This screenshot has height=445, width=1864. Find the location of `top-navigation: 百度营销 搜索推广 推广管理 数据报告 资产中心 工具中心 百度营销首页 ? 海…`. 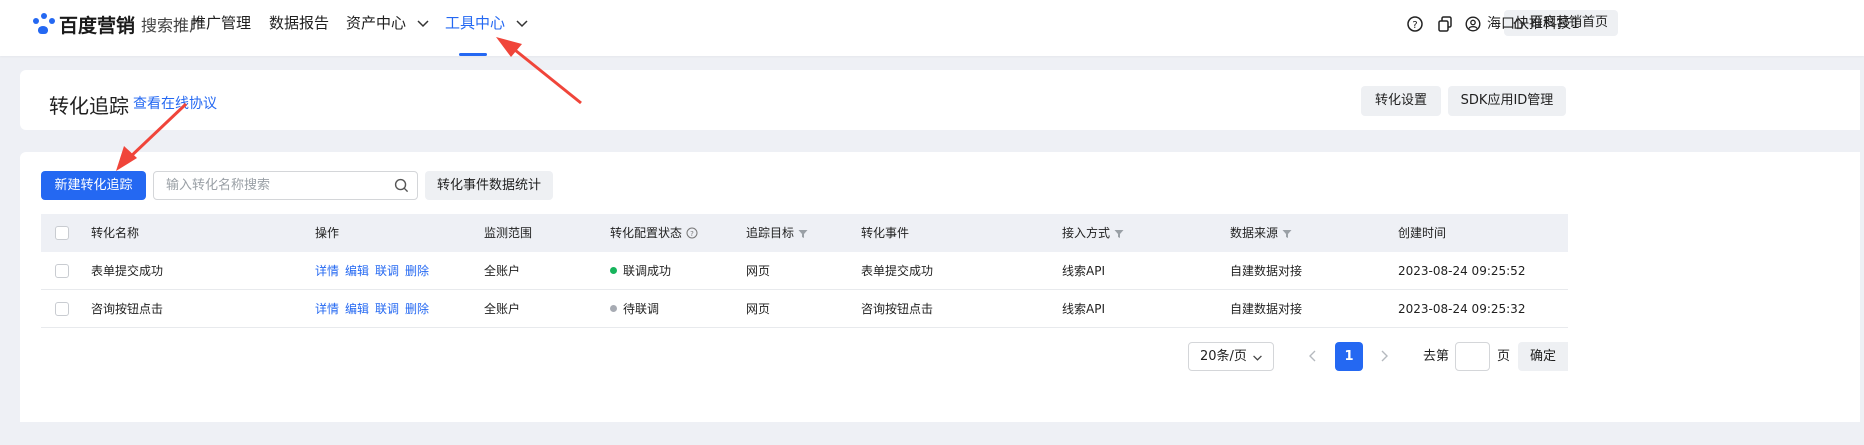

top-navigation: 百度营销 搜索推广 推广管理 数据报告 资产中心 工具中心 百度营销首页 ? 海… is located at coordinates (932, 28).